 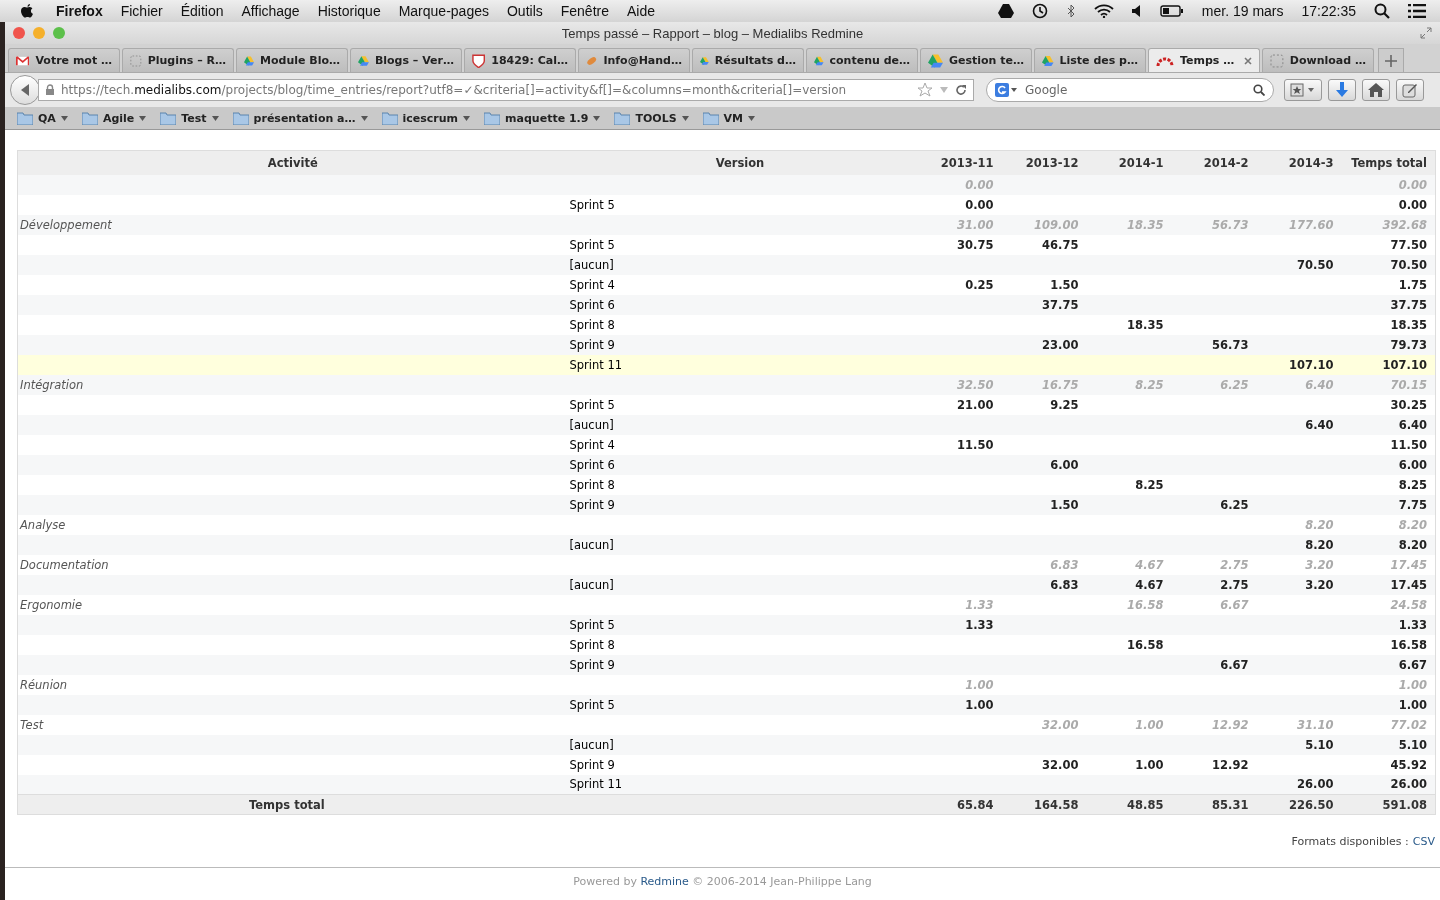 I want to click on total-cell: 591.08, so click(x=1386, y=804).